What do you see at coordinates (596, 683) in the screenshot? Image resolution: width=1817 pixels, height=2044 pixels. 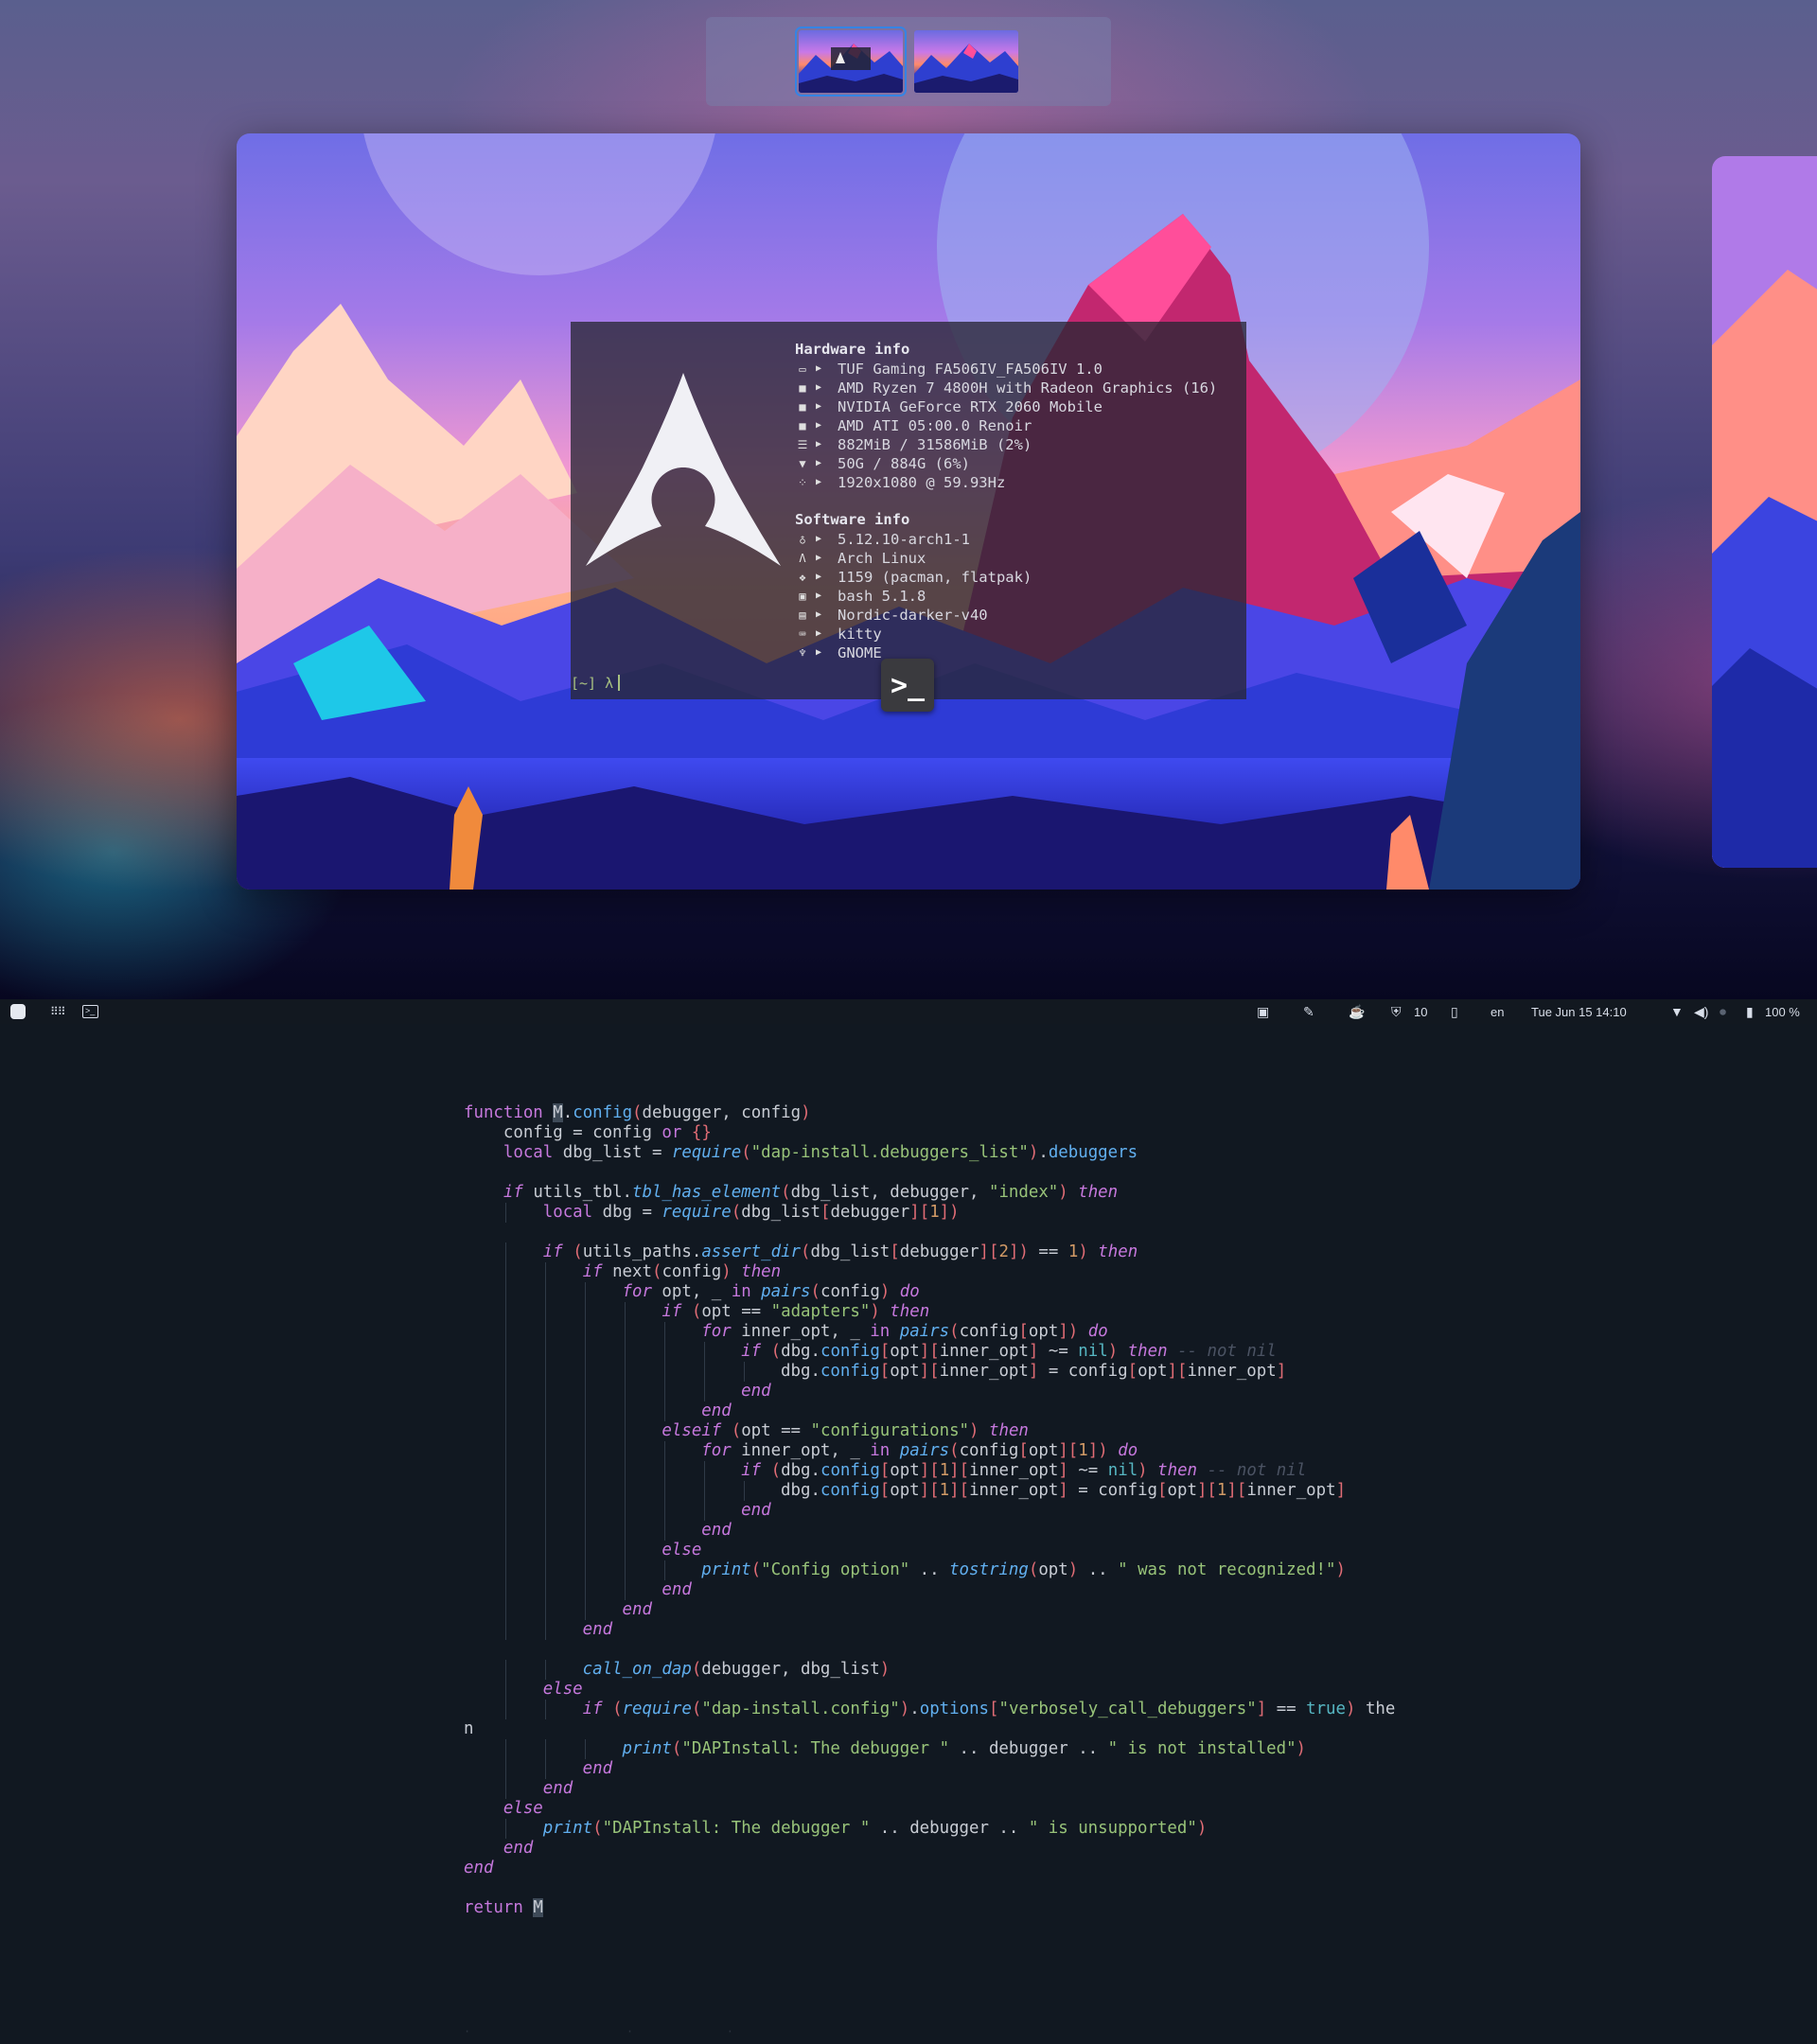 I see `shell-prompt: [~] λ` at bounding box center [596, 683].